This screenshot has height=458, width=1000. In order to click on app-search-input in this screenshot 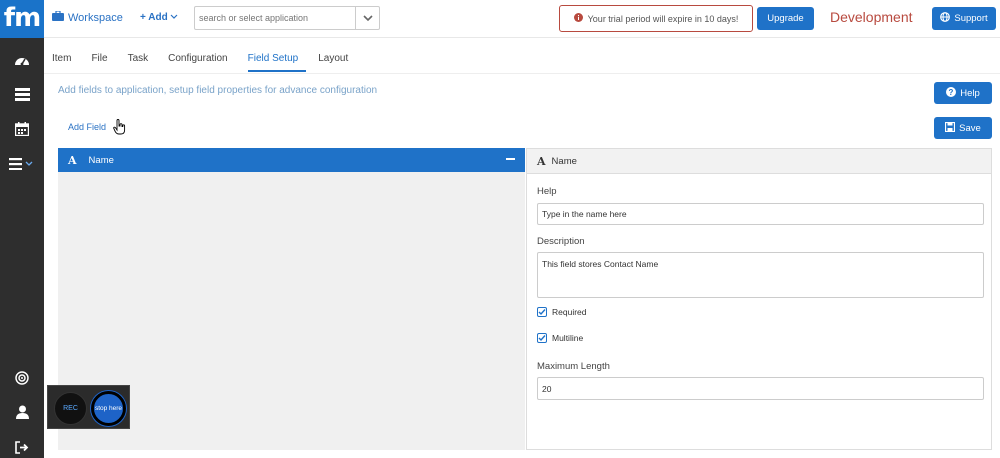, I will do `click(275, 18)`.